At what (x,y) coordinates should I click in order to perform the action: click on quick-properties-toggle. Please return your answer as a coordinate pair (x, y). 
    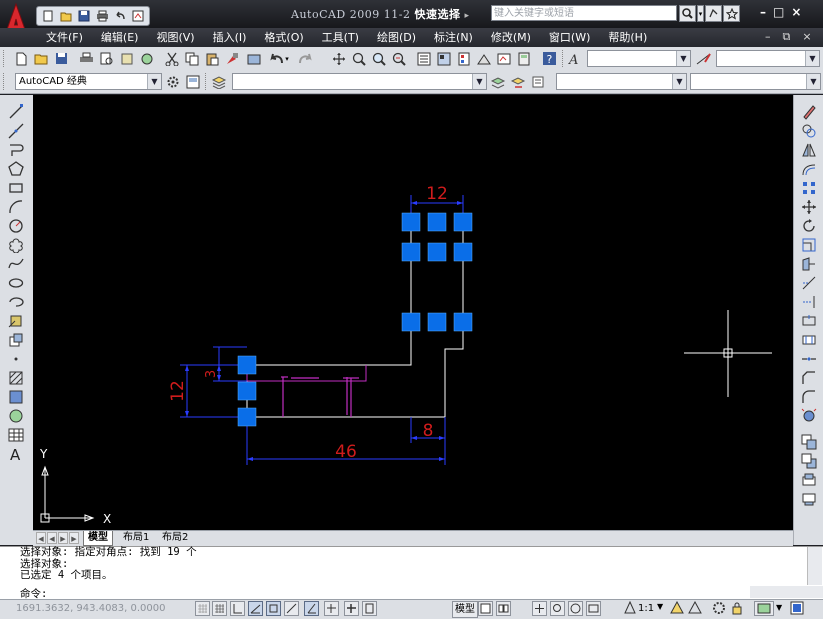
    Looking at the image, I should click on (369, 608).